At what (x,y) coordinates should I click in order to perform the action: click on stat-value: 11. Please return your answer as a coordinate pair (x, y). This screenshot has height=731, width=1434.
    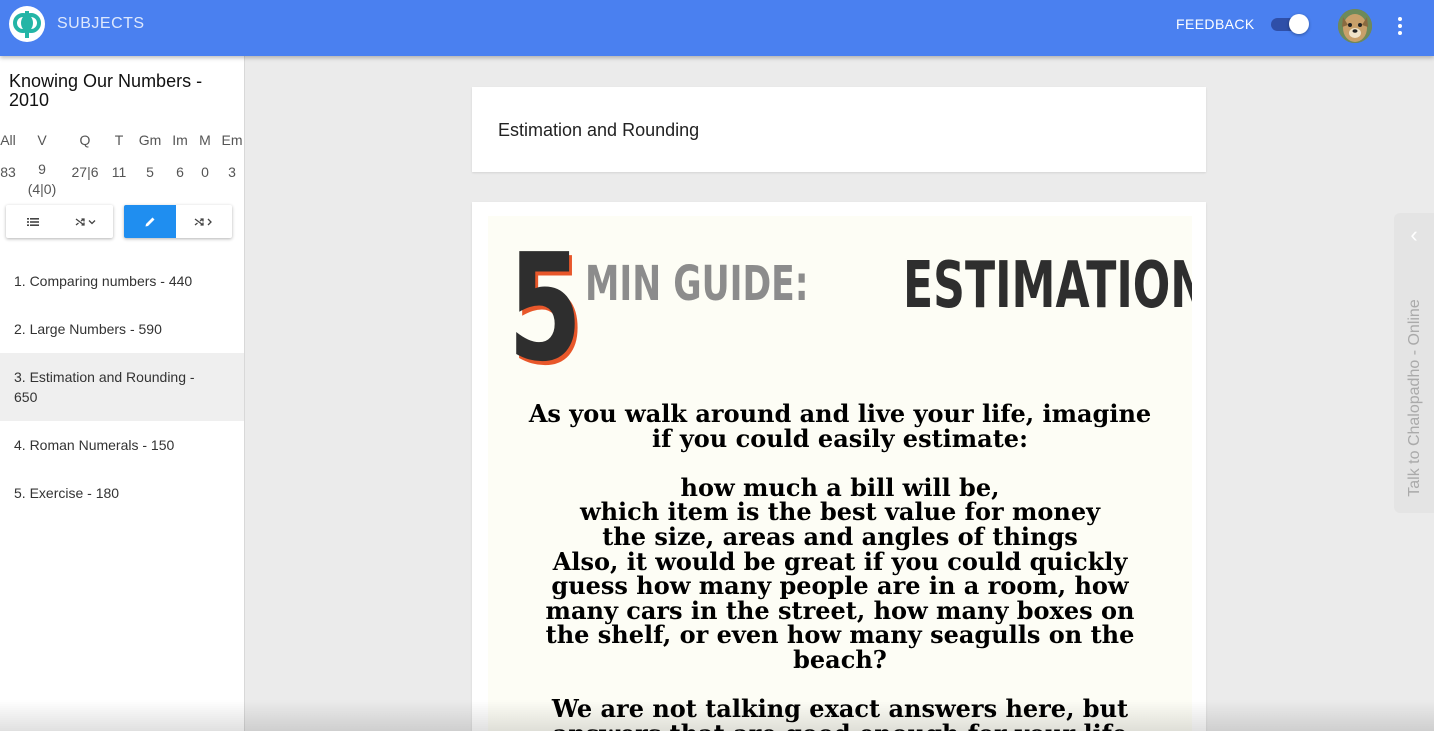
    Looking at the image, I should click on (119, 172).